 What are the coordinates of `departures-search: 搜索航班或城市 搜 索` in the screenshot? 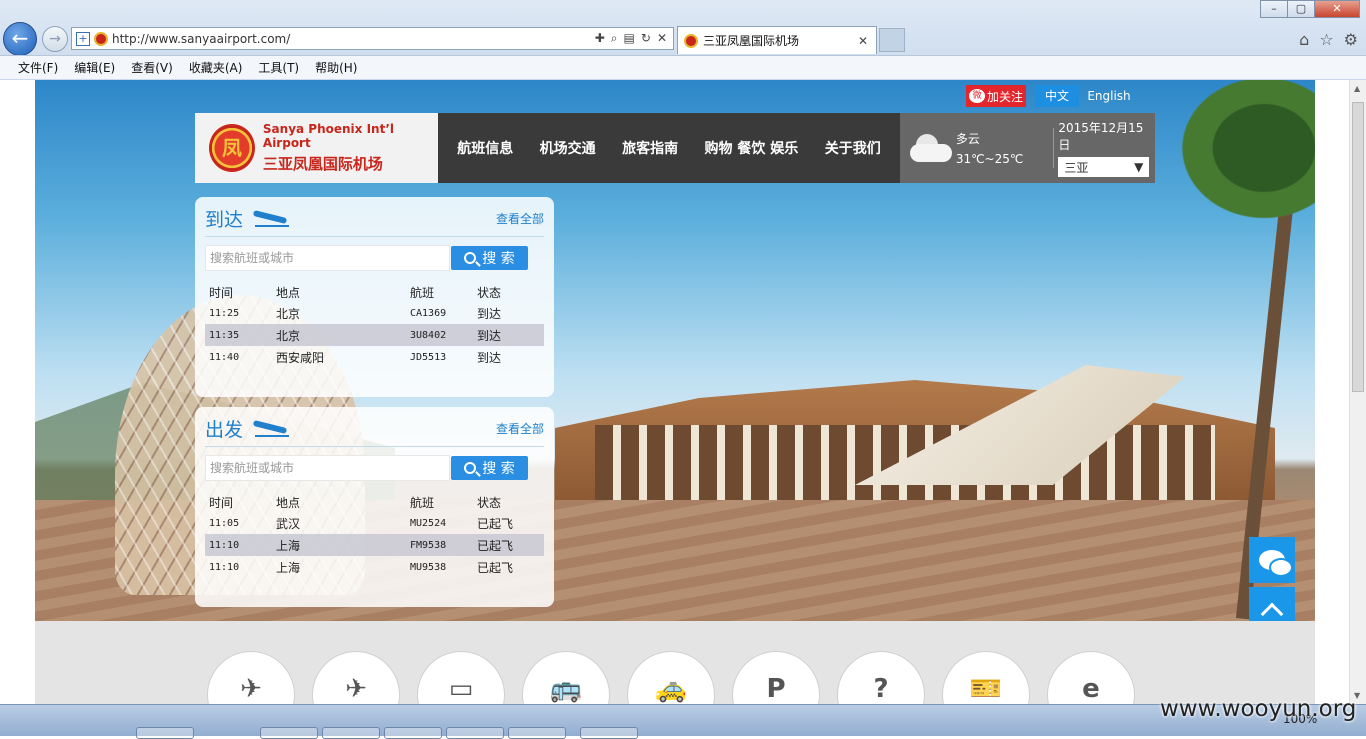 It's located at (374, 468).